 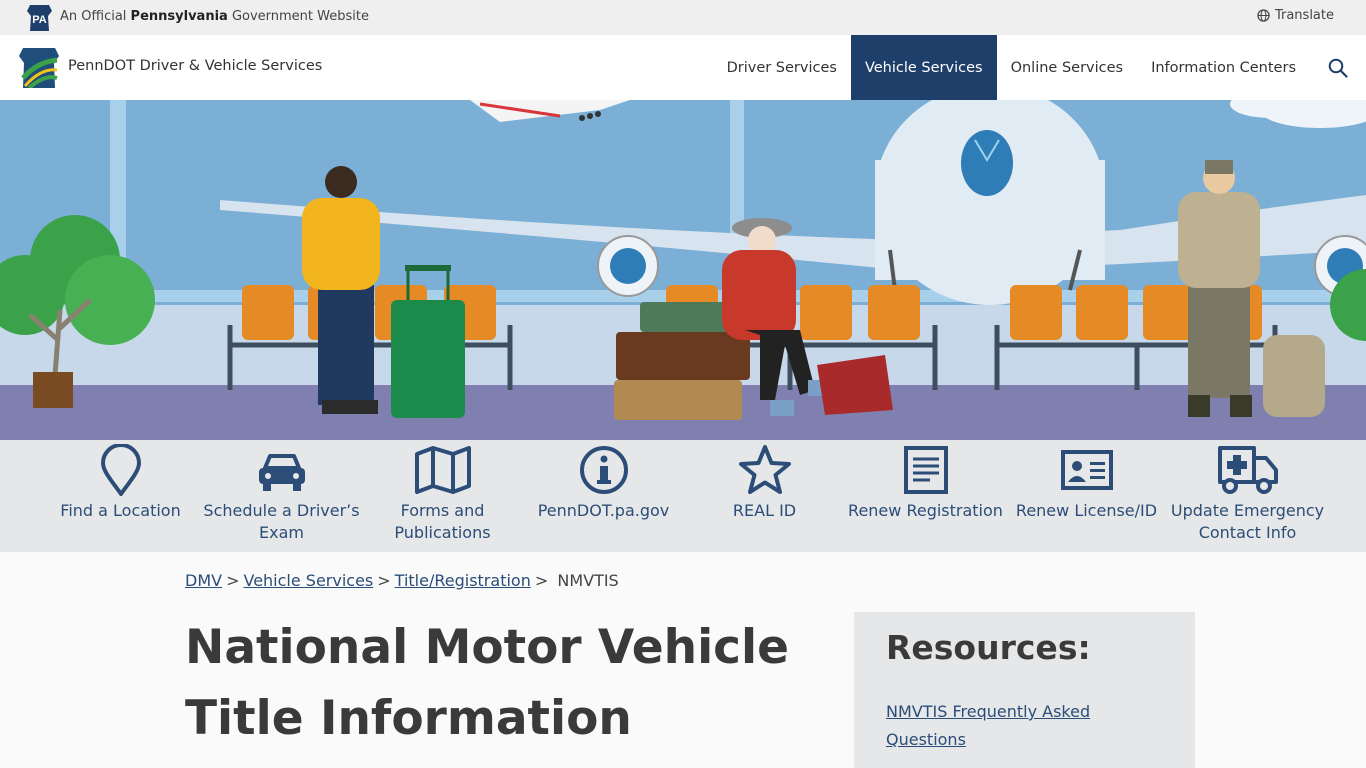 What do you see at coordinates (1223, 67) in the screenshot?
I see `nav-information-centers: Information Centers` at bounding box center [1223, 67].